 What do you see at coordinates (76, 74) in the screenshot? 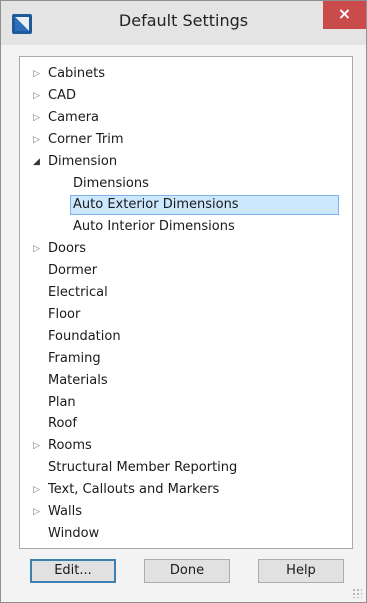
I see `tree-item: Cabinets` at bounding box center [76, 74].